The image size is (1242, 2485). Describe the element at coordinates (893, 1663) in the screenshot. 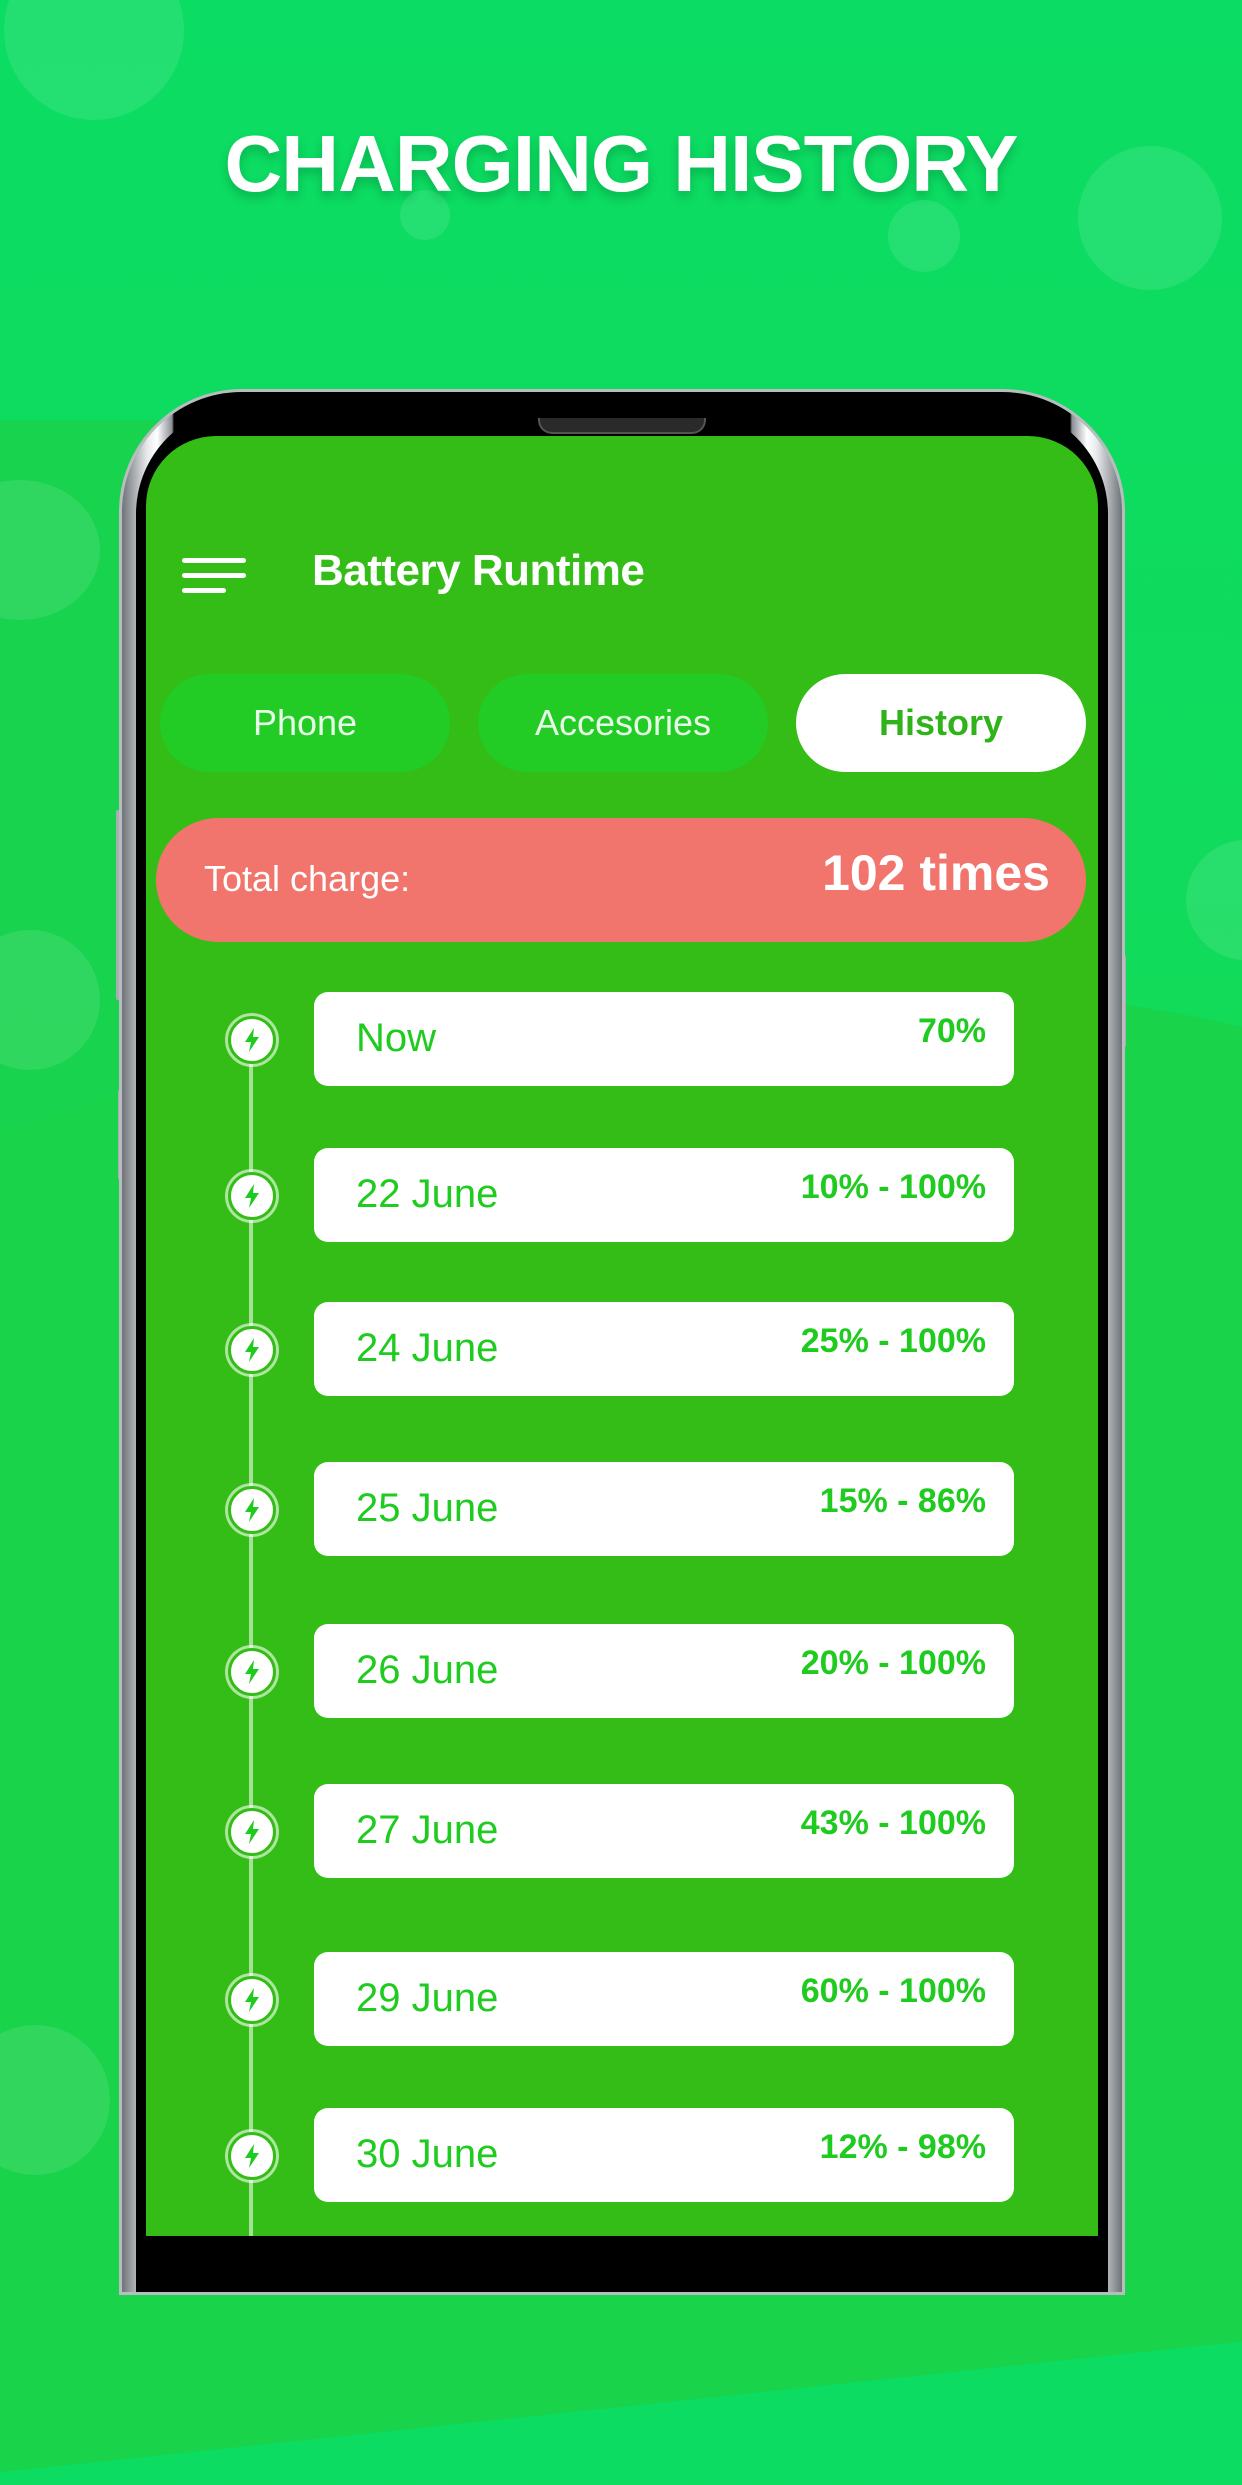

I see `history-range: 20% - 100%` at that location.